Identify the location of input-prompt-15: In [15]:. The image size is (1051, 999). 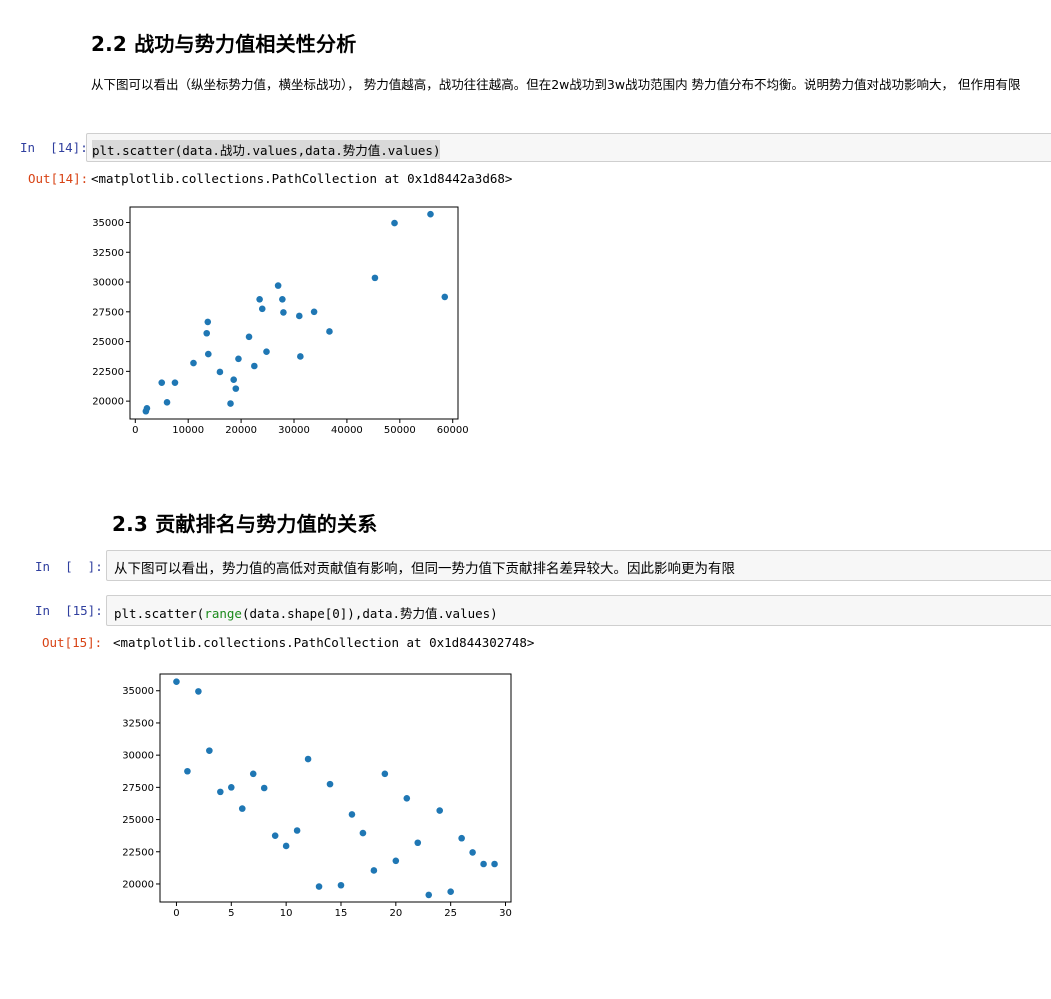
(69, 610).